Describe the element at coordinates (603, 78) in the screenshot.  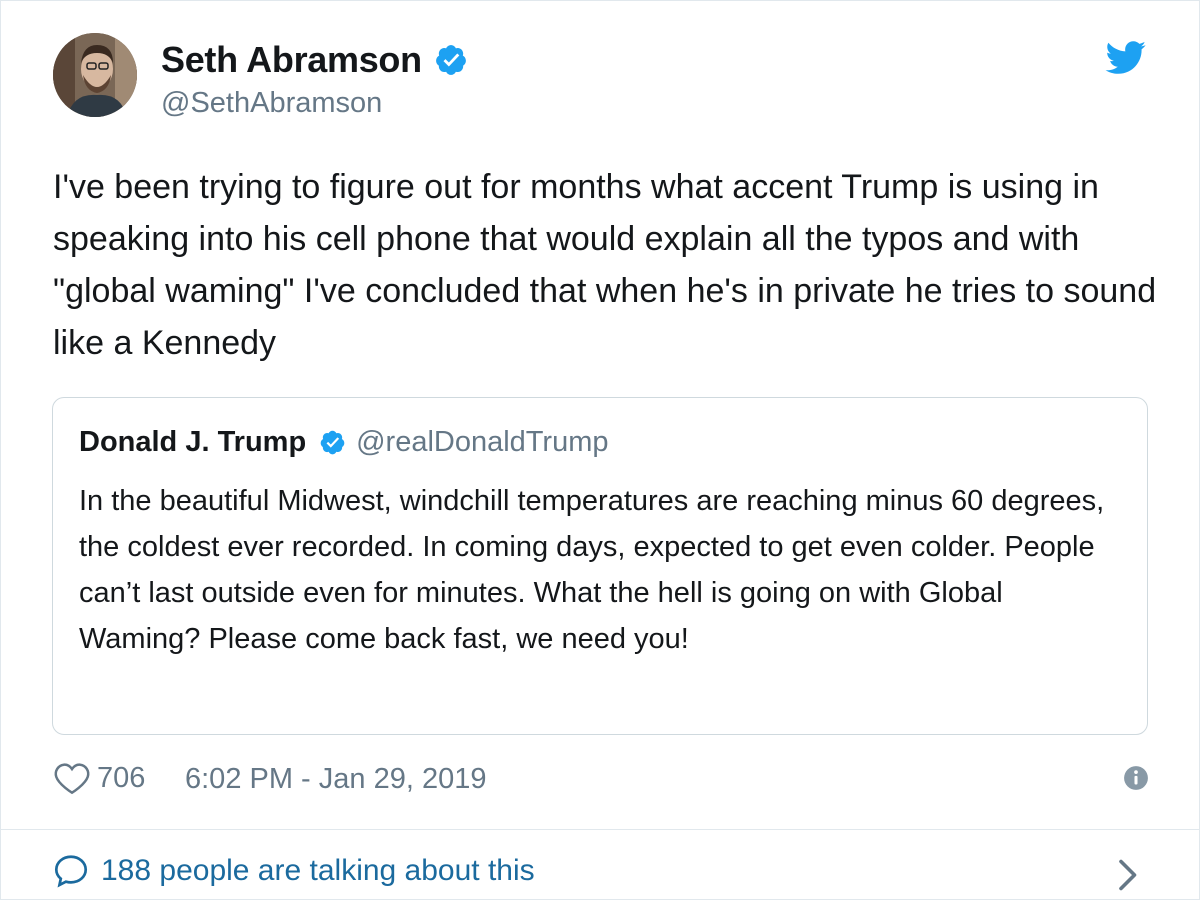
I see `tweet-header: Seth Abramson @SethAbramson` at that location.